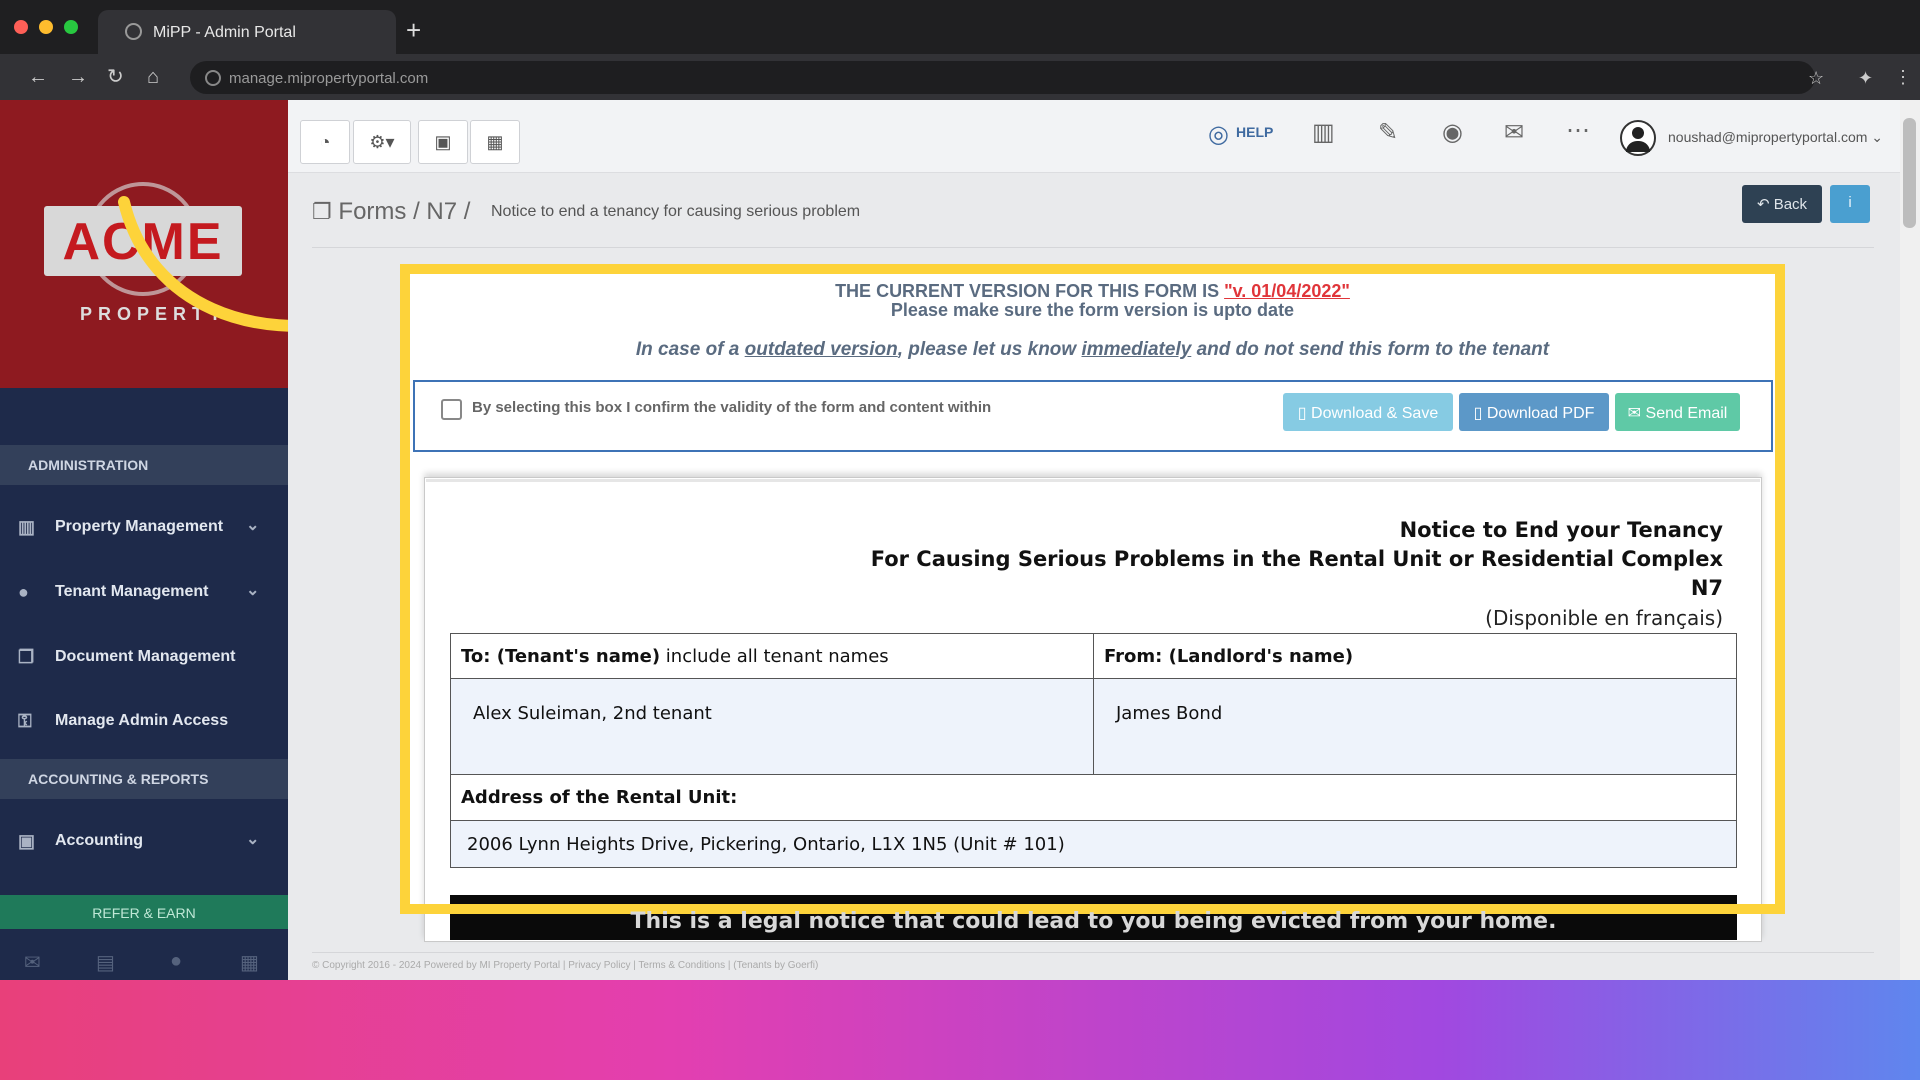 Image resolution: width=1920 pixels, height=1080 pixels. I want to click on sidebar-item-document-management: ❐ Document Management, so click(144, 657).